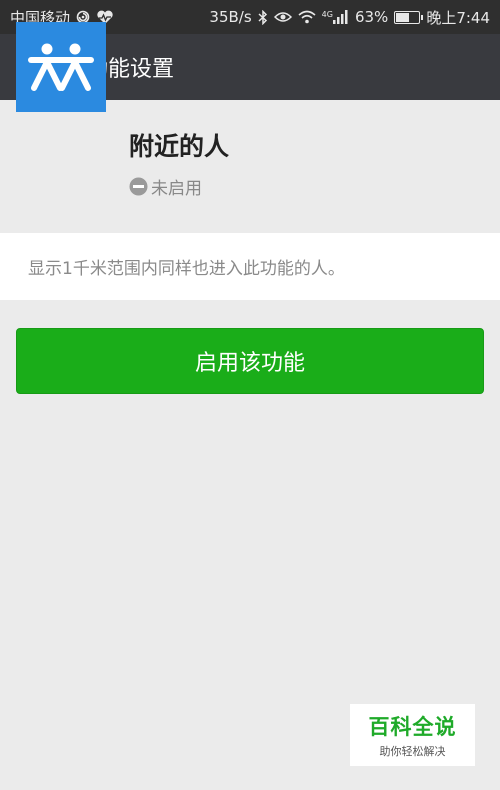 Image resolution: width=500 pixels, height=790 pixels. Describe the element at coordinates (138, 186) in the screenshot. I see `disabled-icon` at that location.